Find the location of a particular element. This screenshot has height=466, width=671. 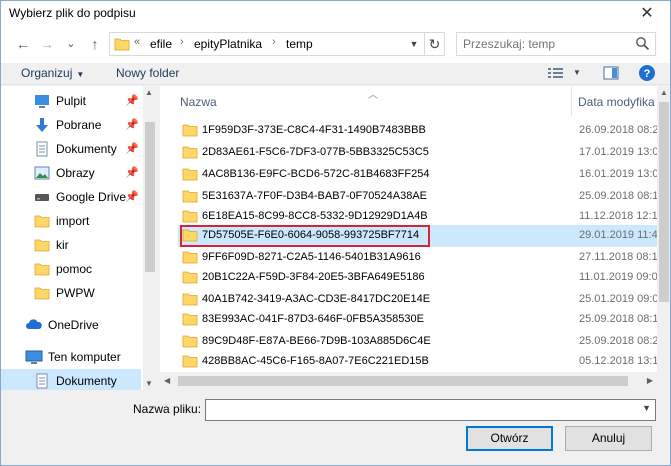

file-name: 2D83AE61-F5C6-7DF3-077B-5BB3325C53C5 is located at coordinates (315, 152).